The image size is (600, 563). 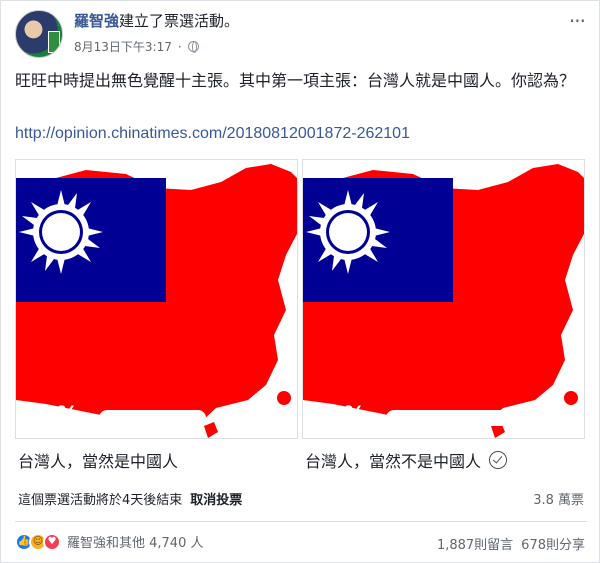 What do you see at coordinates (39, 34) in the screenshot?
I see `author-avatar` at bounding box center [39, 34].